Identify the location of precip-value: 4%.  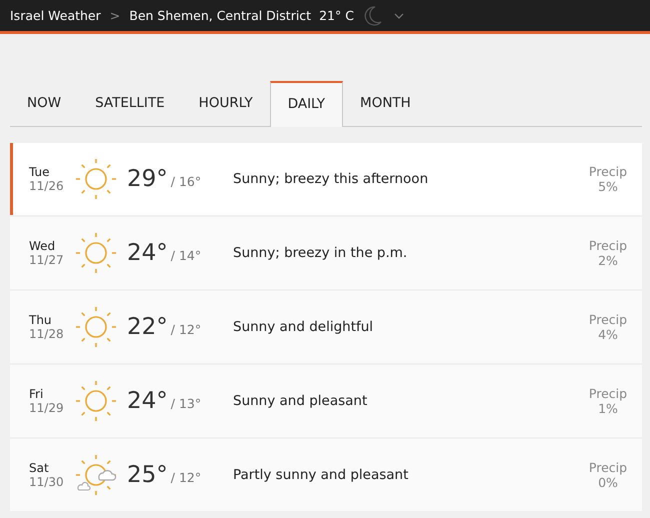
(608, 334).